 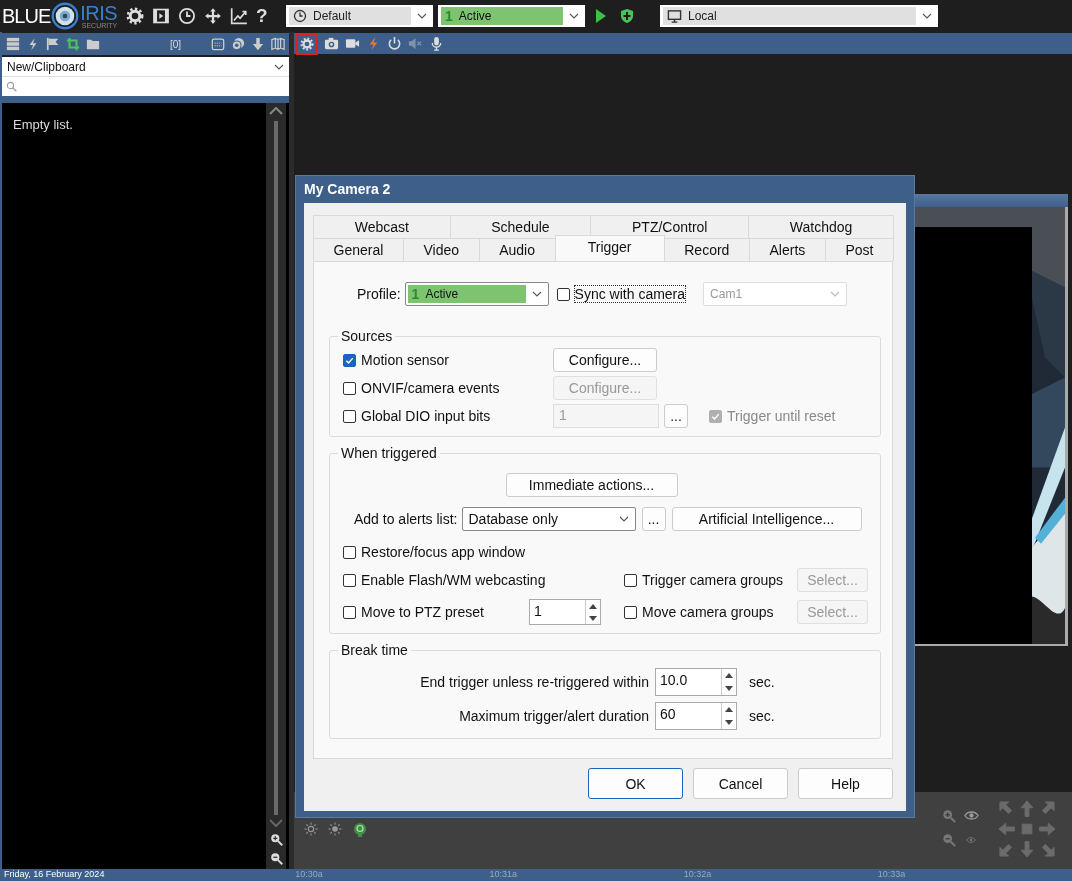 What do you see at coordinates (698, 874) in the screenshot?
I see `time-tick: 10:32a` at bounding box center [698, 874].